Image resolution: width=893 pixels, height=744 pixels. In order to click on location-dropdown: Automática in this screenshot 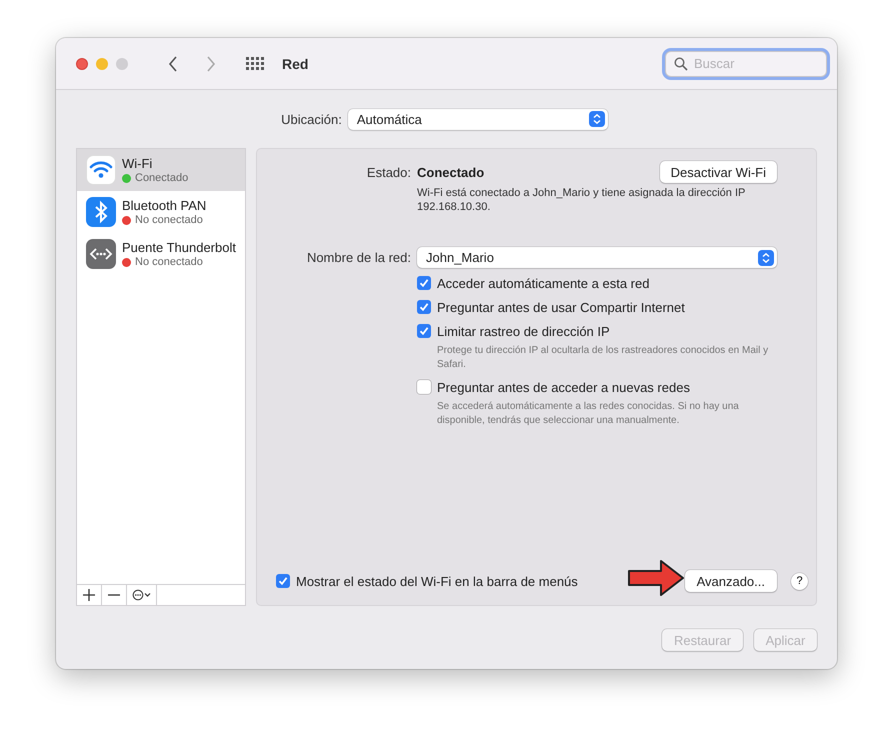, I will do `click(478, 119)`.